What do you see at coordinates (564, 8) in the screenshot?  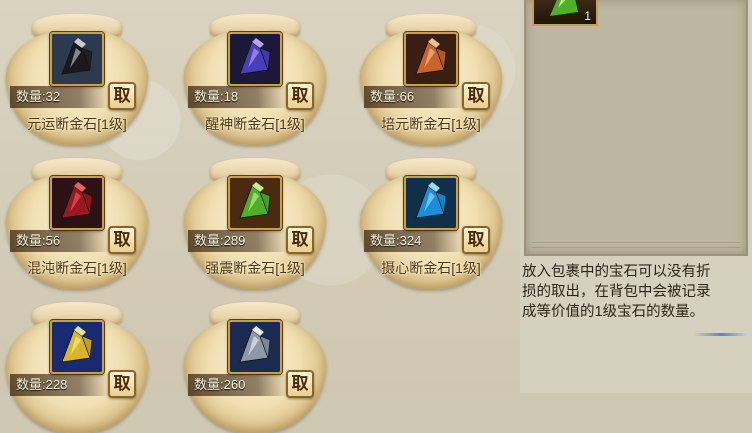 I see `side-gem-icon` at bounding box center [564, 8].